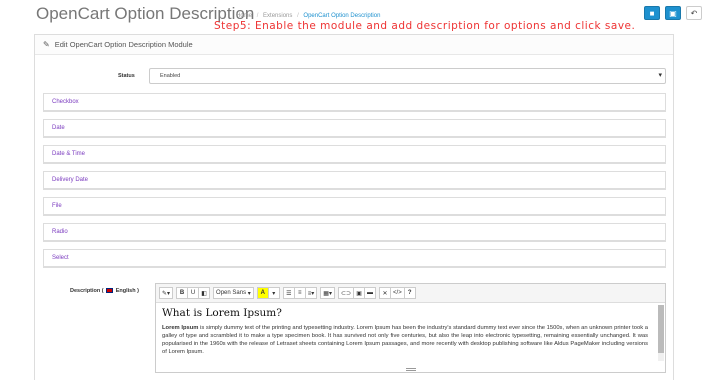 This screenshot has width=710, height=380. Describe the element at coordinates (354, 180) in the screenshot. I see `option-delivery-date: Delivery Date` at that location.